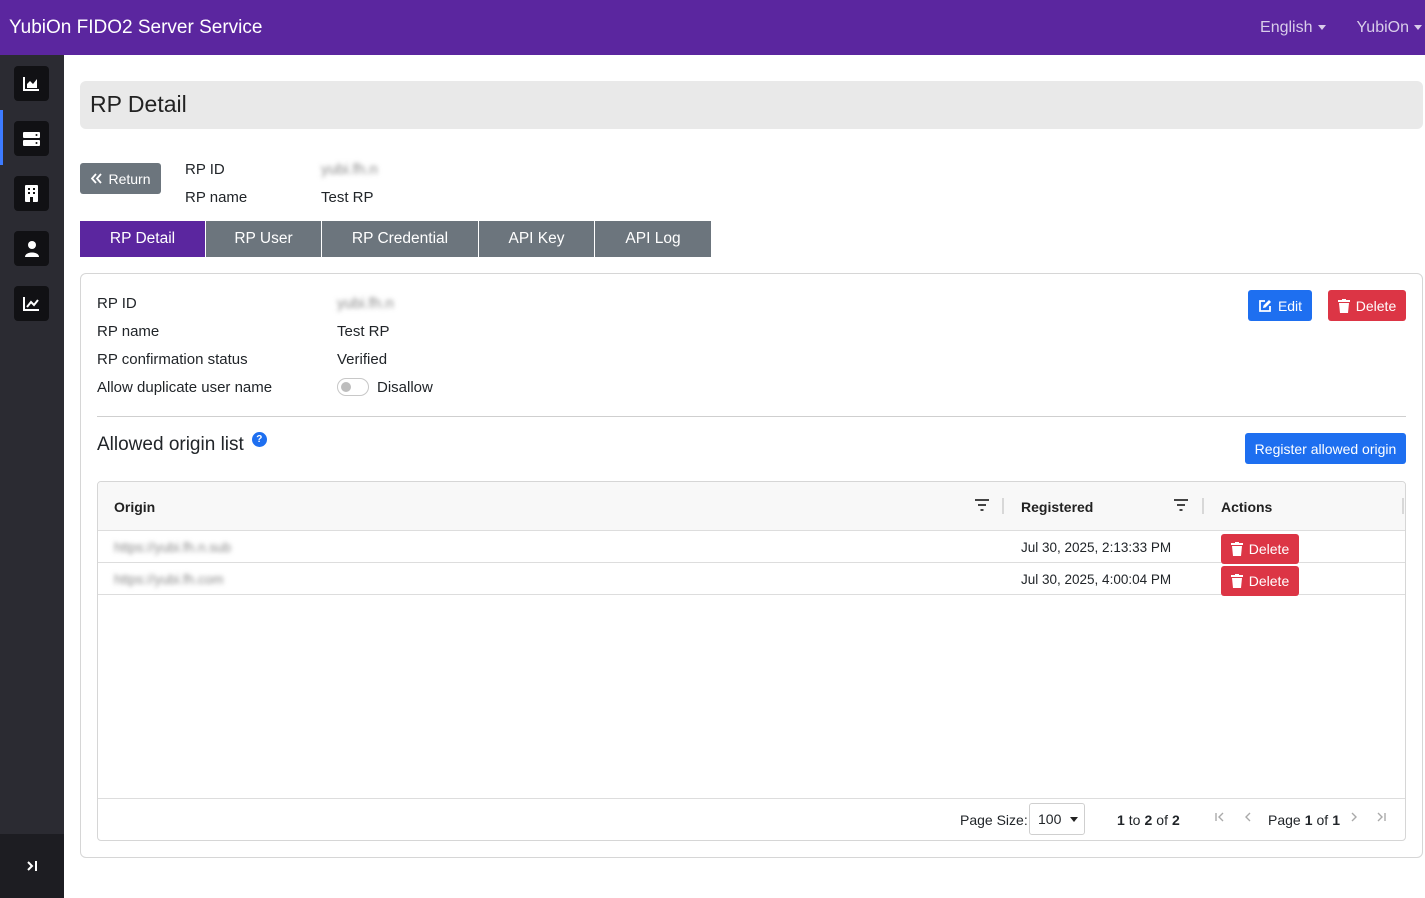  What do you see at coordinates (751, 819) in the screenshot?
I see `grid-pagination: Page Size: 100 1 to 2 of 2 Page 1 of 1` at bounding box center [751, 819].